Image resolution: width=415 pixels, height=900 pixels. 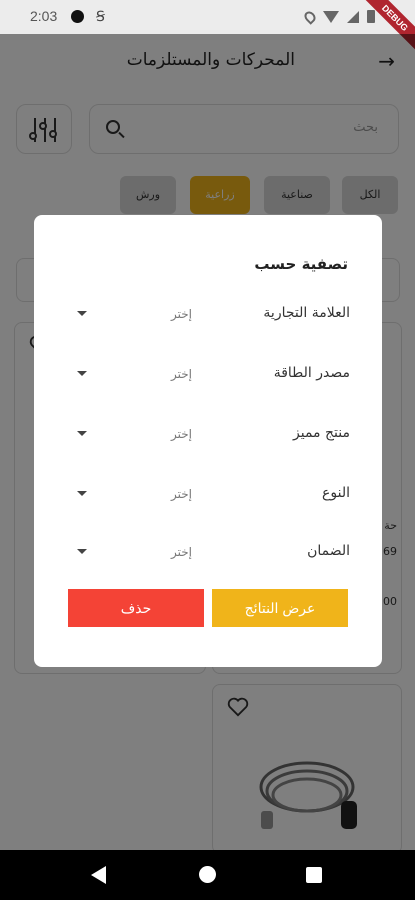 I want to click on nav-recents-icon, so click(x=314, y=875).